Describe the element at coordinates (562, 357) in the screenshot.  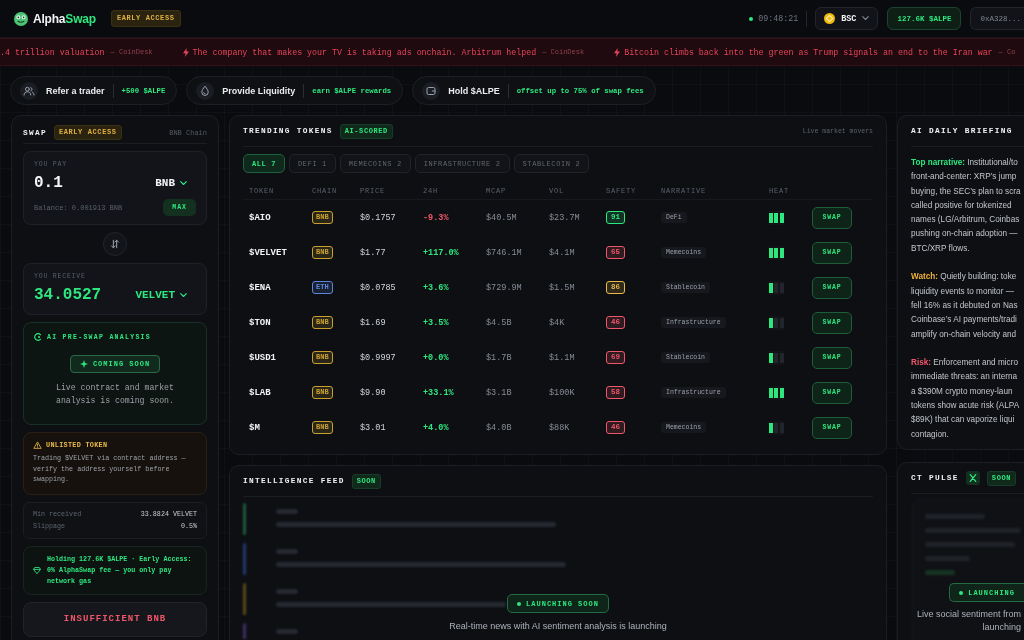
I see `volume-cell: $1.1M` at that location.